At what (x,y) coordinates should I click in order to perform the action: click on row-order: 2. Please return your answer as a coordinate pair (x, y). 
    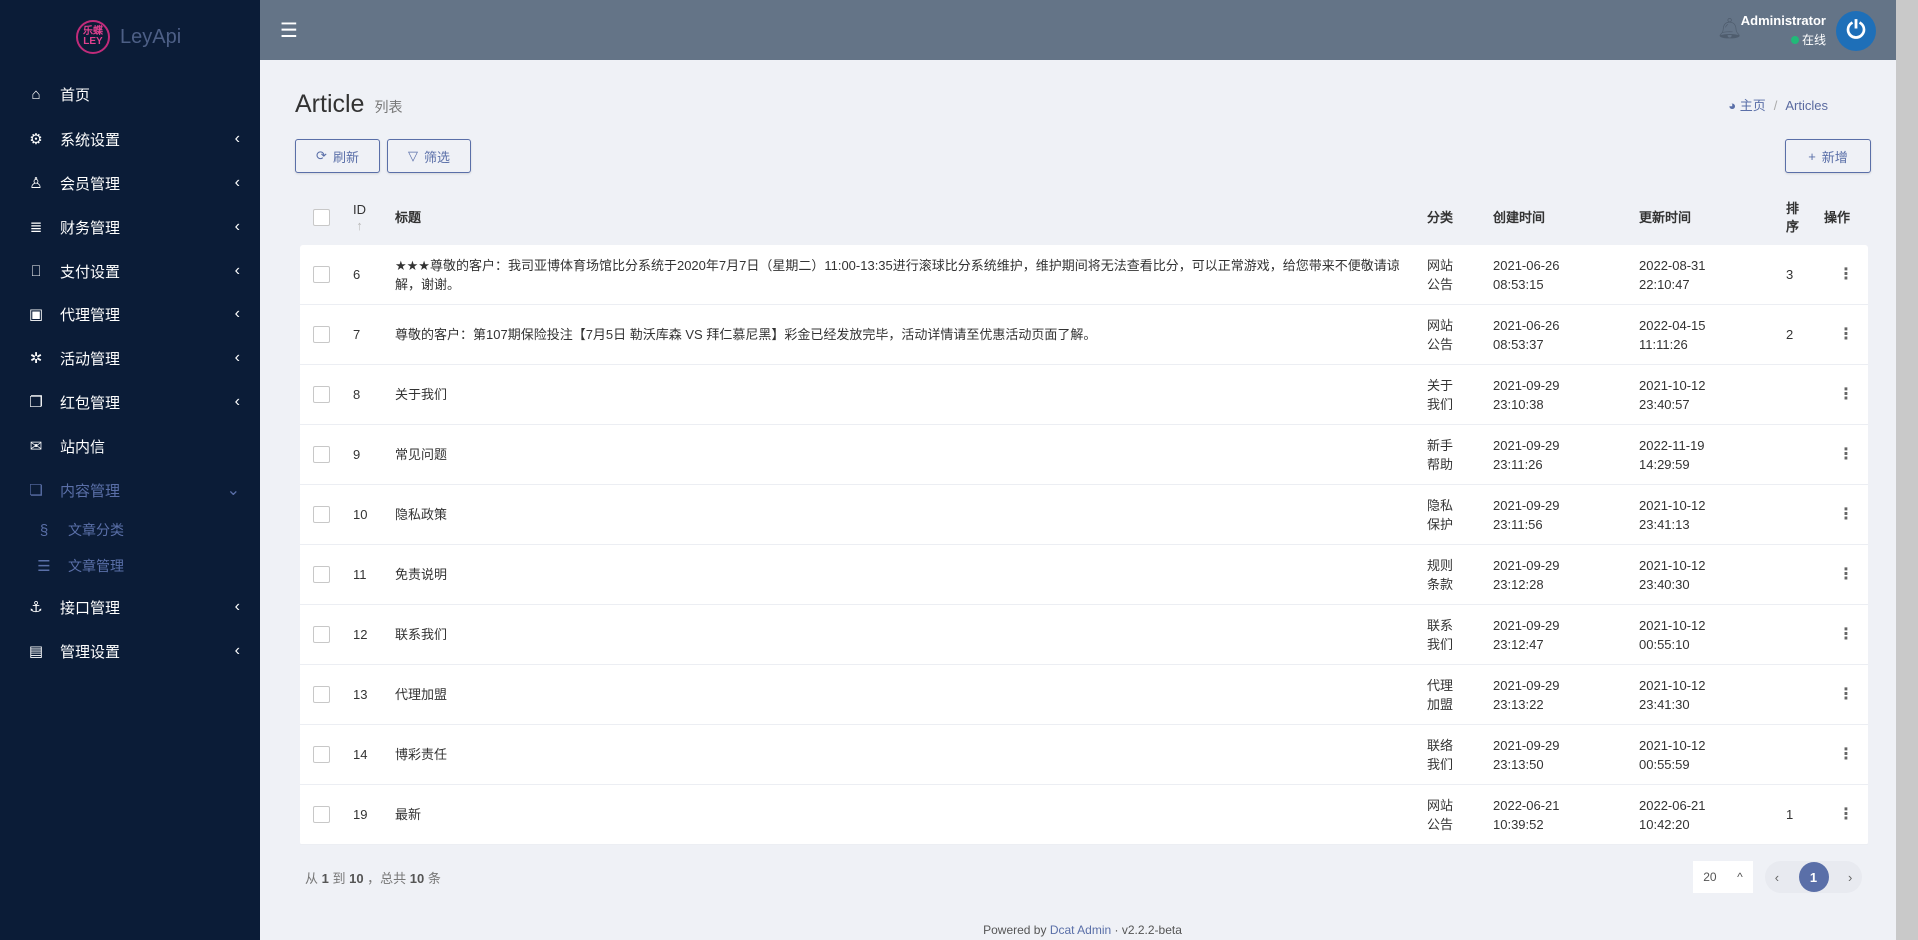
    Looking at the image, I should click on (1790, 334).